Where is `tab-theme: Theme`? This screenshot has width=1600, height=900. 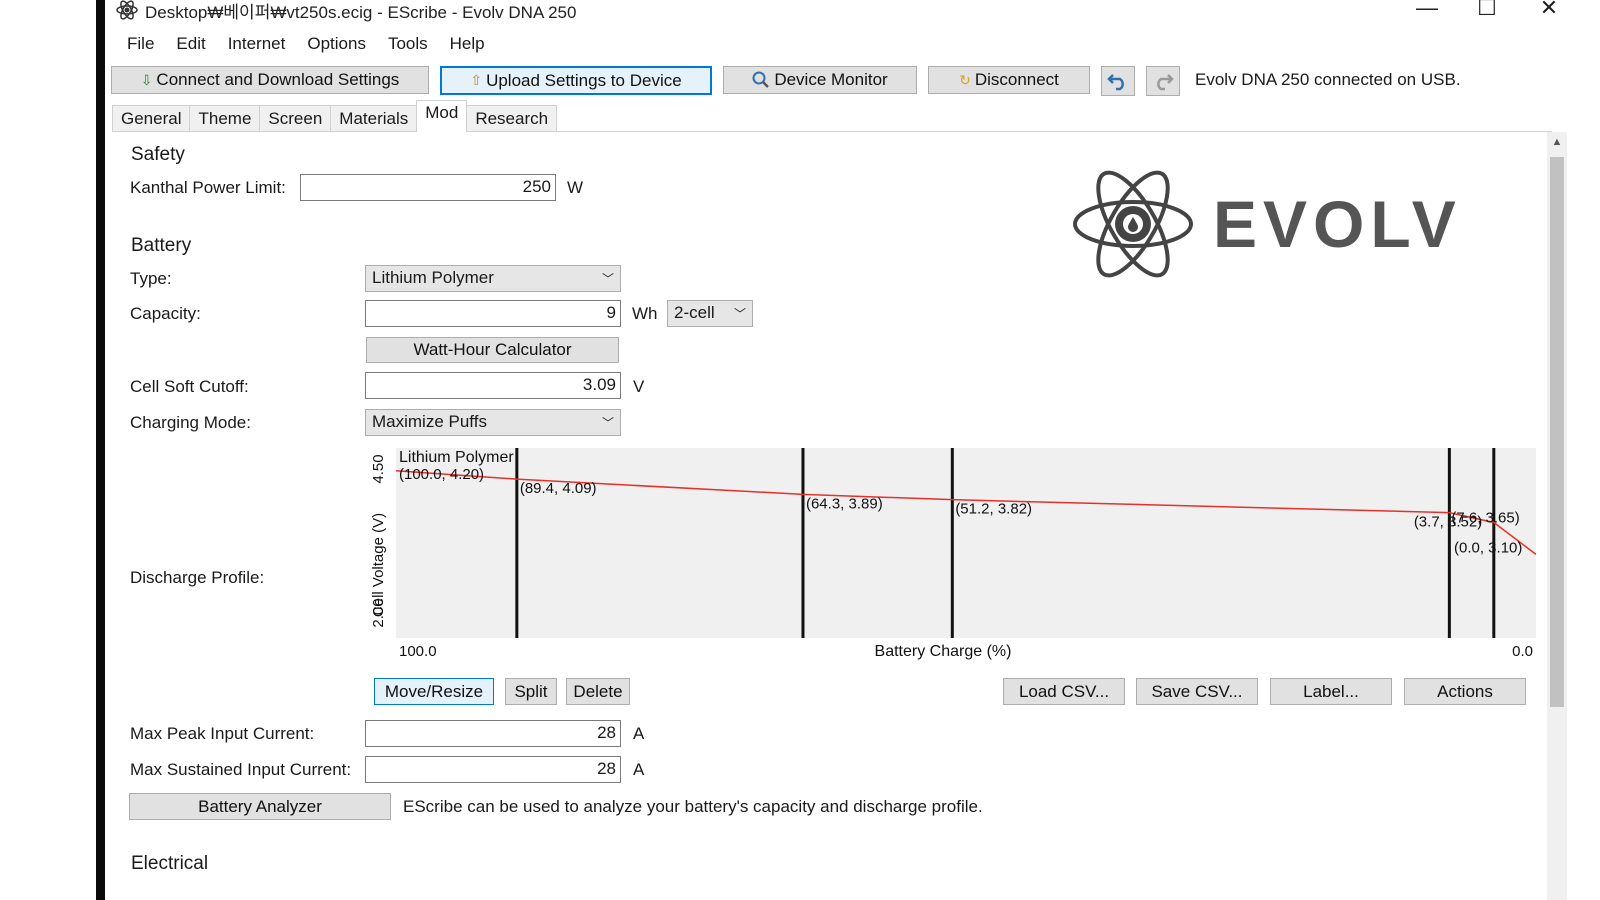 tab-theme: Theme is located at coordinates (225, 118).